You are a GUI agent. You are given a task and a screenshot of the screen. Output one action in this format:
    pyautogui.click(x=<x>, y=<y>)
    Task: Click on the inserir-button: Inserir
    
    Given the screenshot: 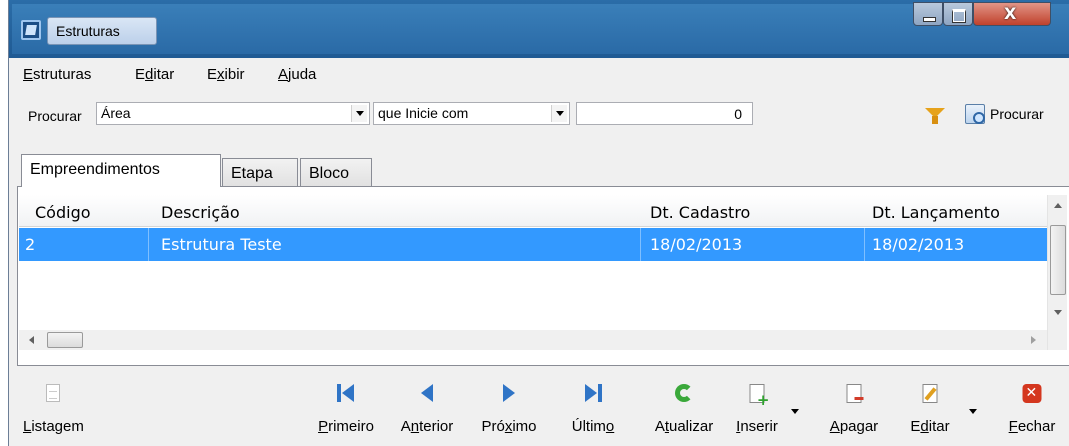 What is the action you would take?
    pyautogui.click(x=757, y=408)
    